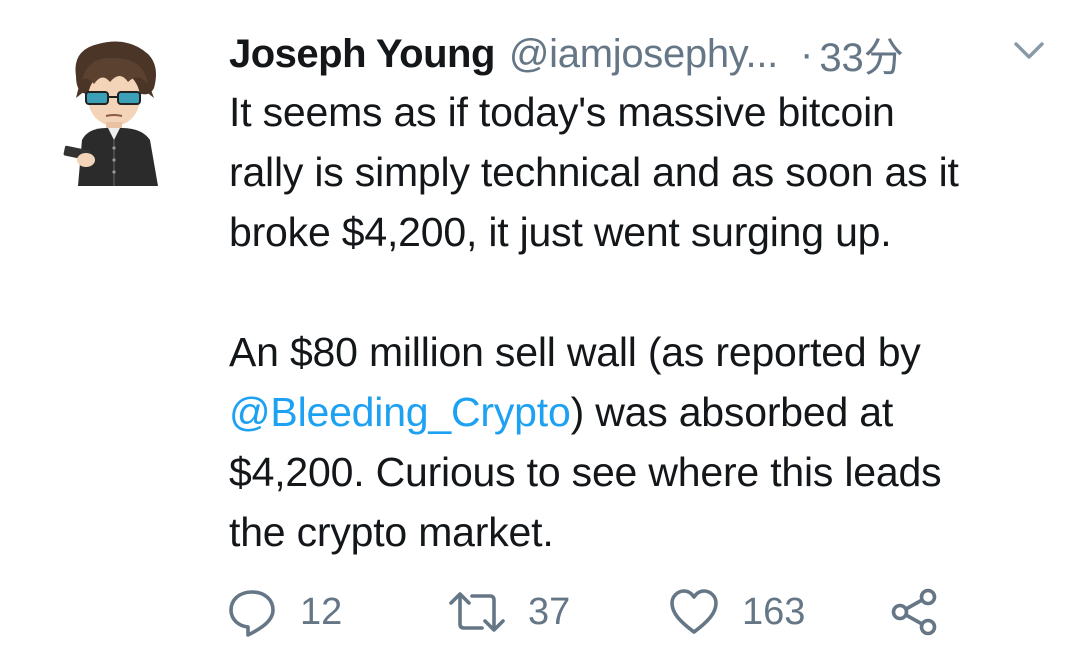 The width and height of the screenshot is (1080, 672). What do you see at coordinates (284, 612) in the screenshot?
I see `reply-button: 12` at bounding box center [284, 612].